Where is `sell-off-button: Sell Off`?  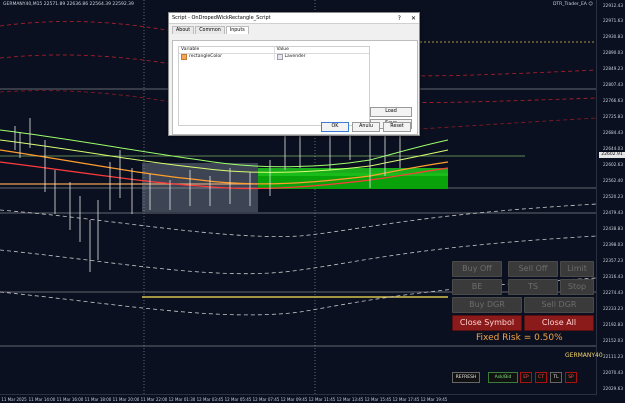 sell-off-button: Sell Off is located at coordinates (533, 269).